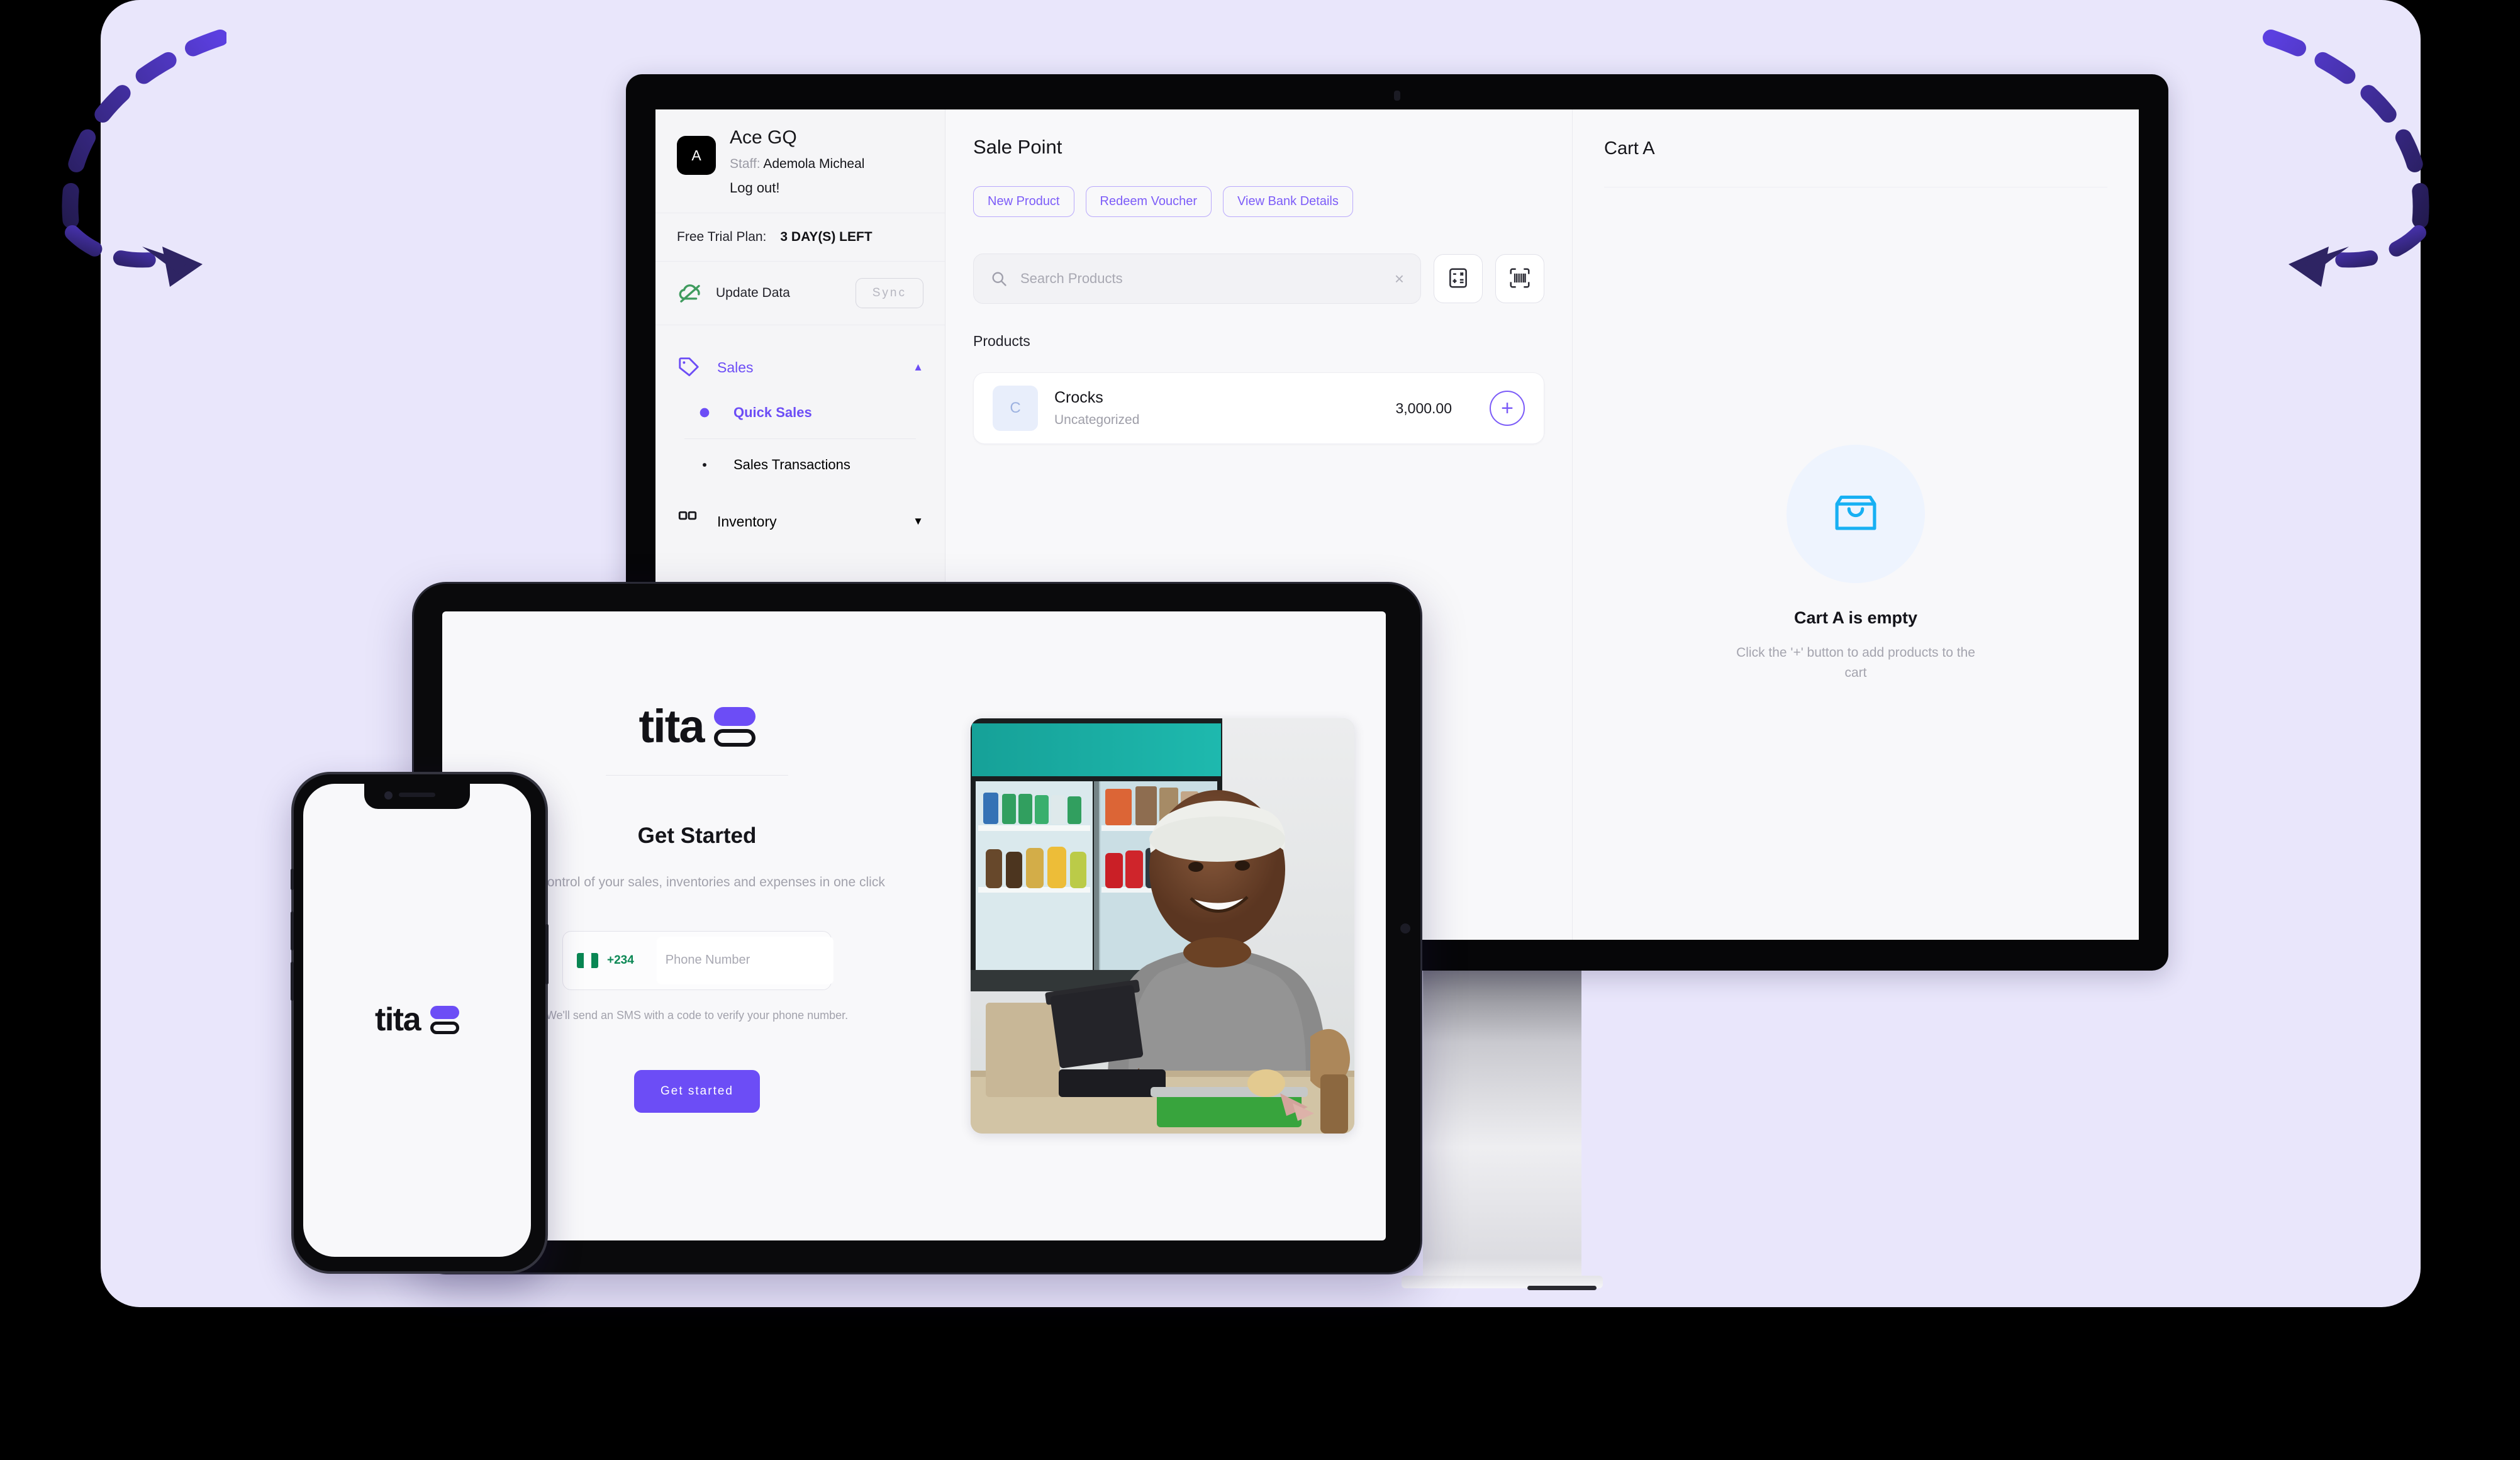 The width and height of the screenshot is (2520, 1460). What do you see at coordinates (1162, 926) in the screenshot?
I see `shopkeeper-photo` at bounding box center [1162, 926].